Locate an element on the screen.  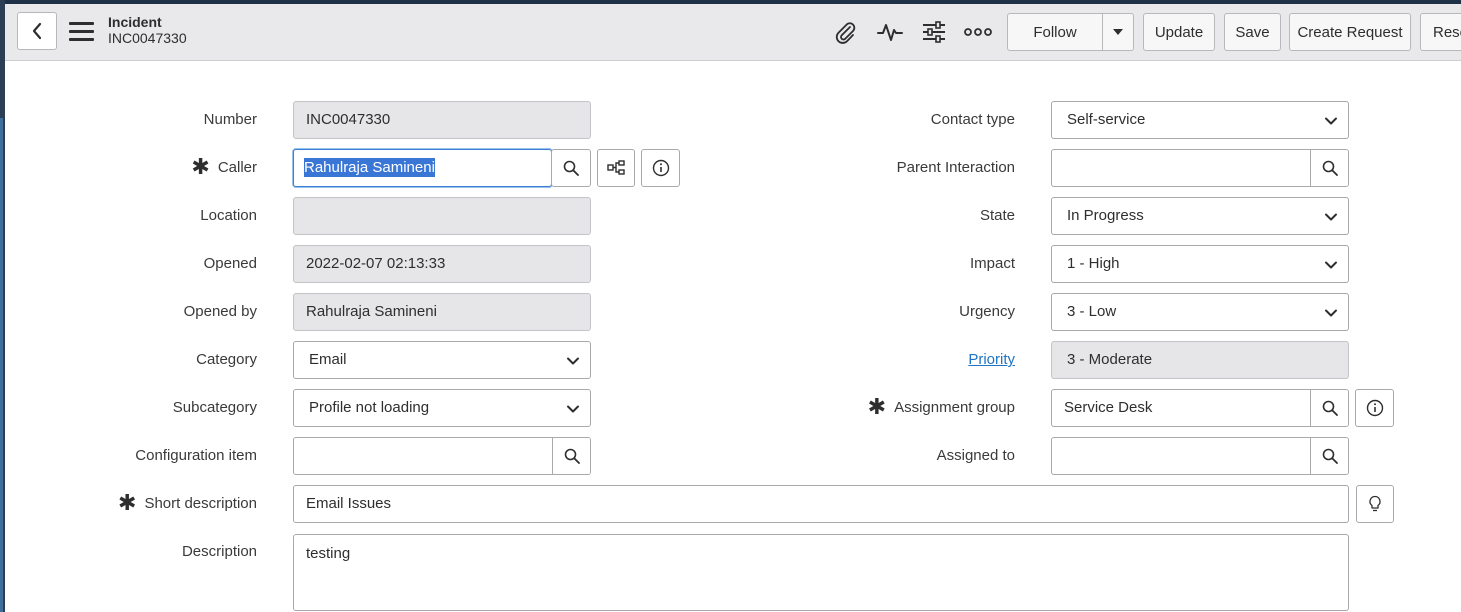
back-button is located at coordinates (37, 31).